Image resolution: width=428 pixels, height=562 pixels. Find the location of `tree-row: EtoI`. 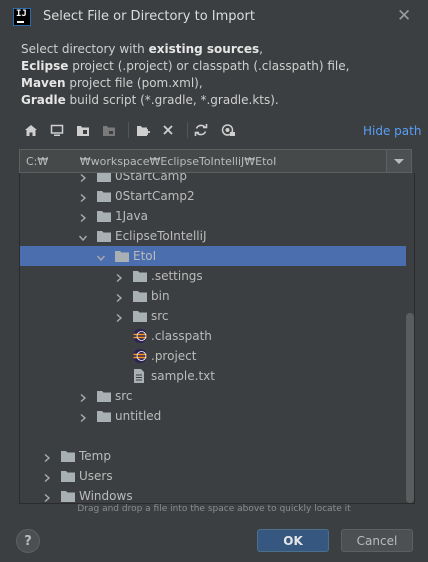

tree-row: EtoI is located at coordinates (213, 256).